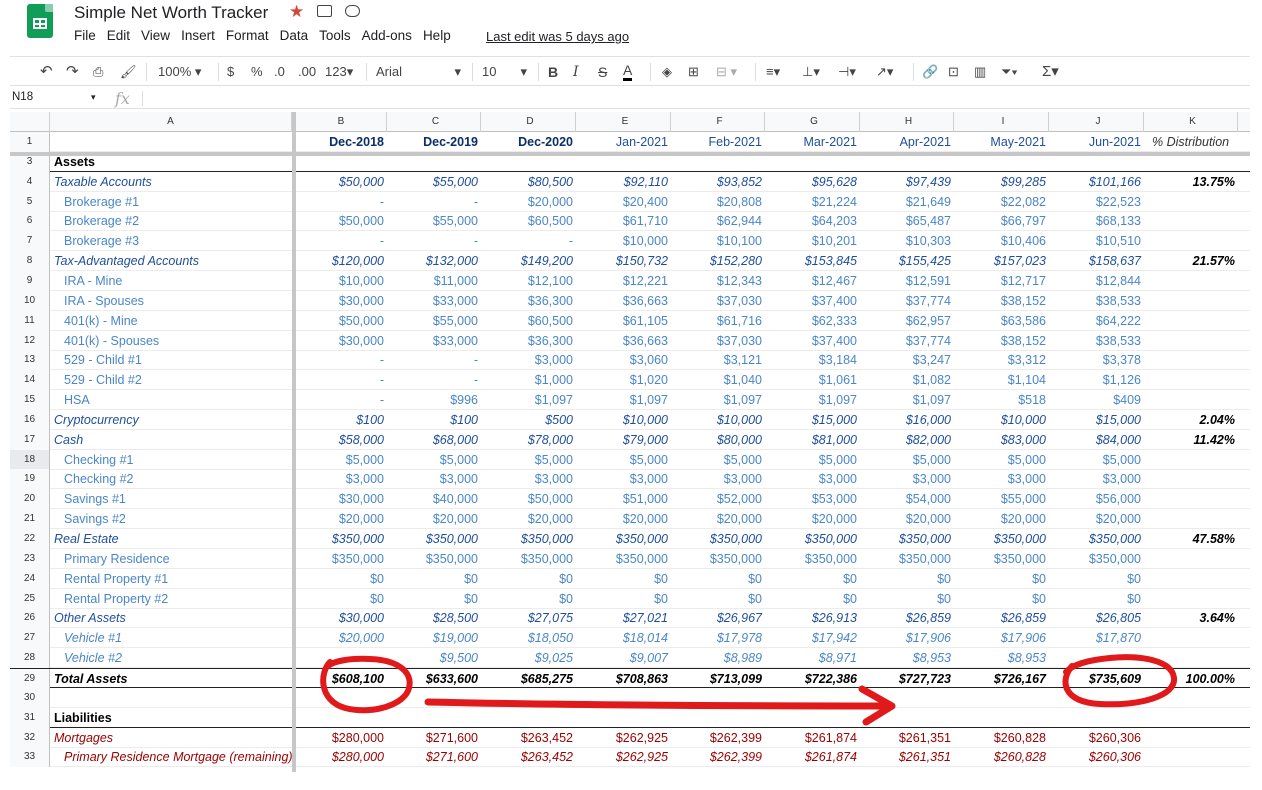 This screenshot has width=1262, height=790. Describe the element at coordinates (1098, 757) in the screenshot. I see `cell-j33: $260,306` at that location.